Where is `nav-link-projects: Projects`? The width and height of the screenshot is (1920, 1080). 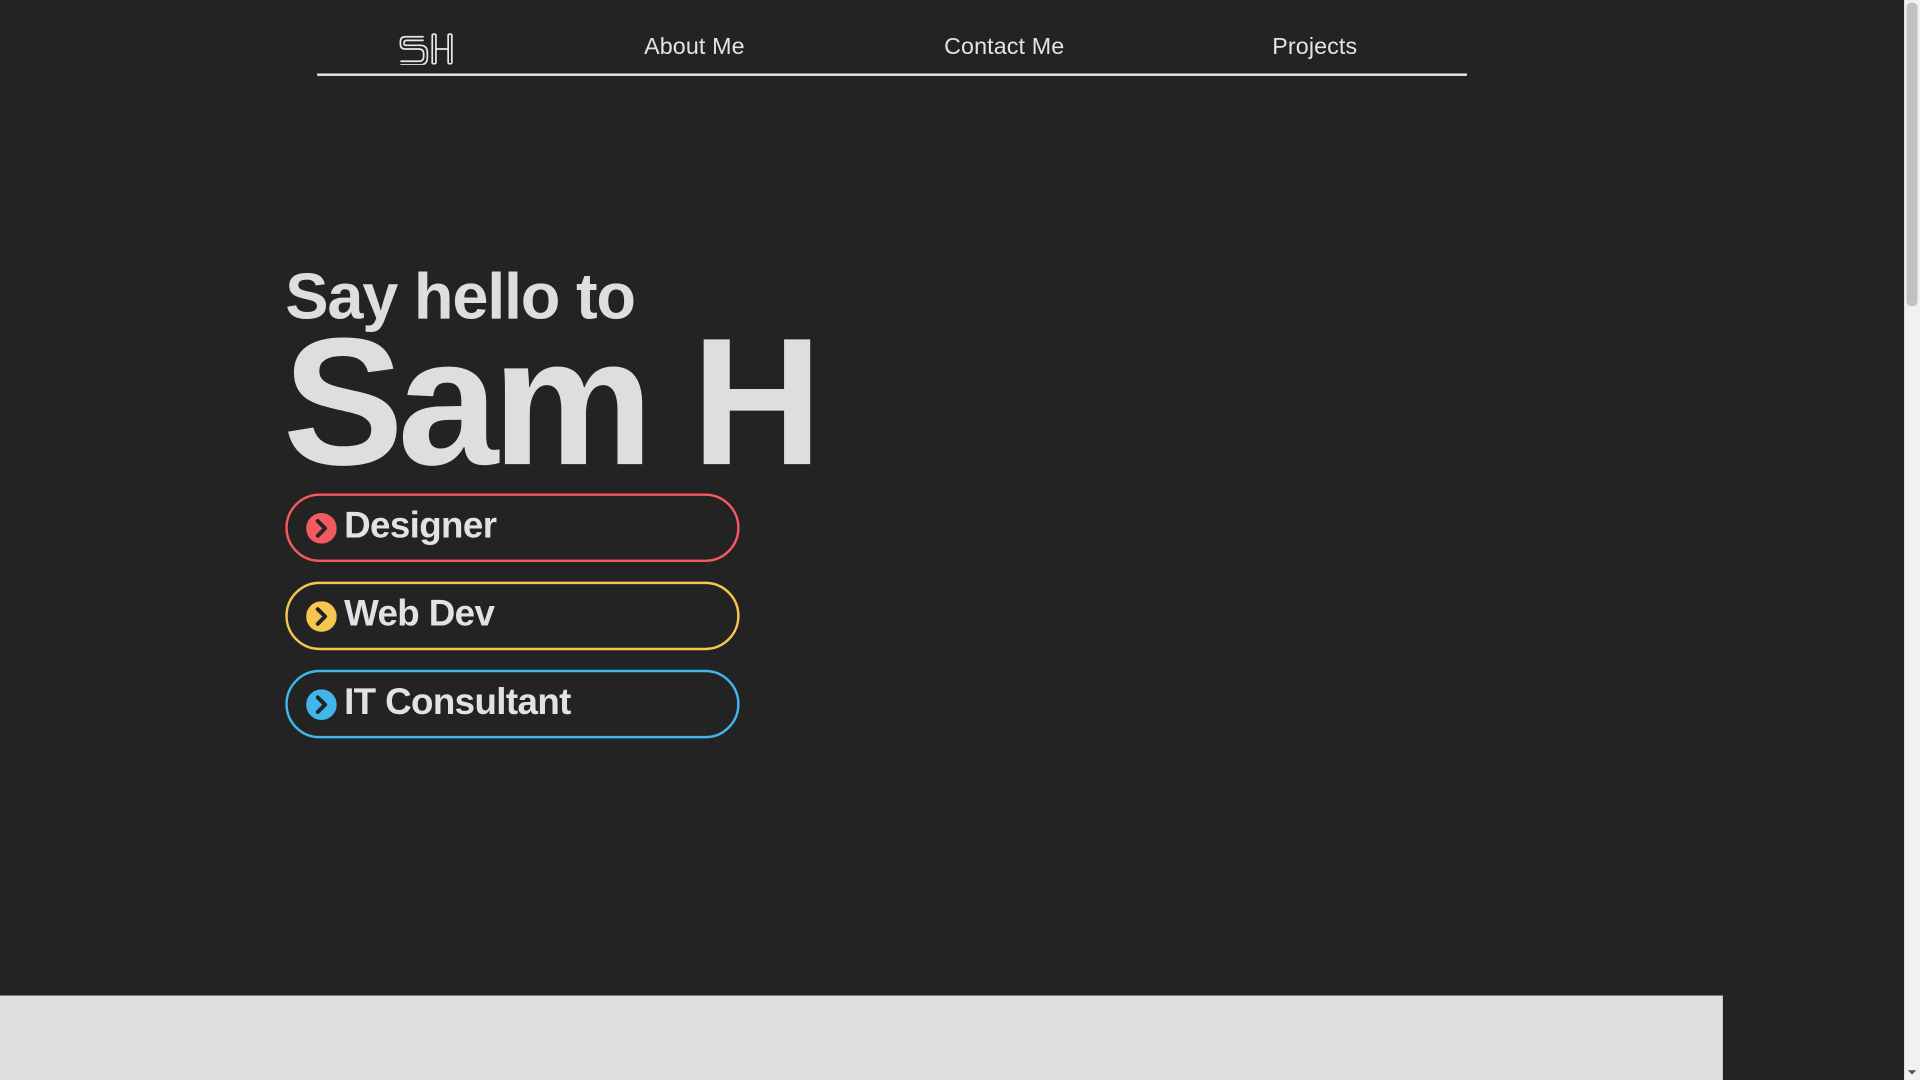 nav-link-projects: Projects is located at coordinates (1314, 47).